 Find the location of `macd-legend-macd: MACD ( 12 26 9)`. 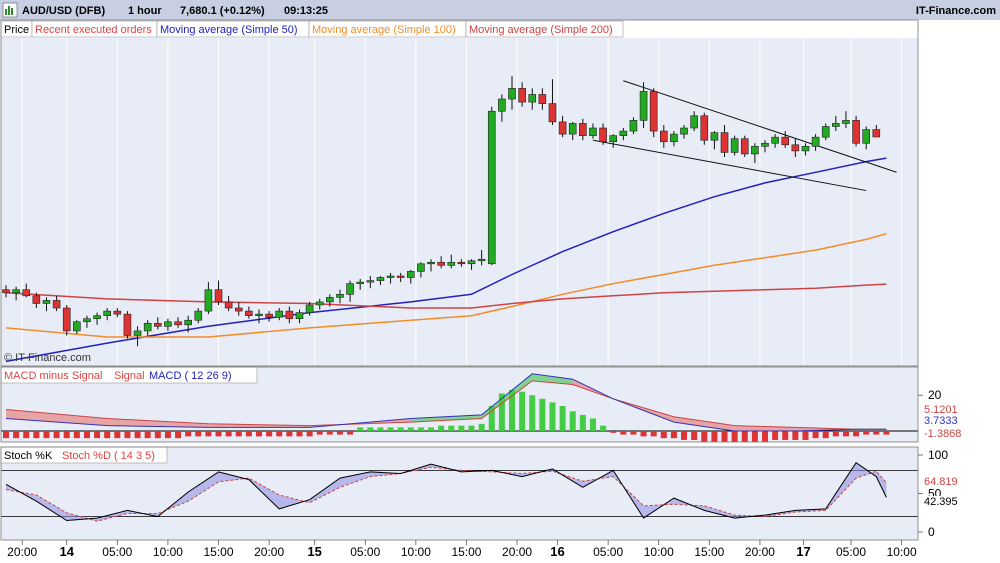

macd-legend-macd: MACD ( 12 26 9) is located at coordinates (190, 376).